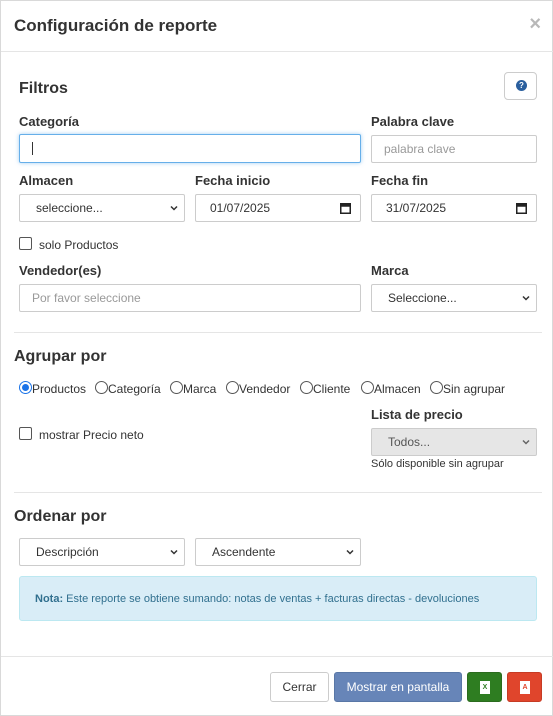 The width and height of the screenshot is (553, 716). Describe the element at coordinates (265, 389) in the screenshot. I see `radio-label-vendedor: Vendedor` at that location.